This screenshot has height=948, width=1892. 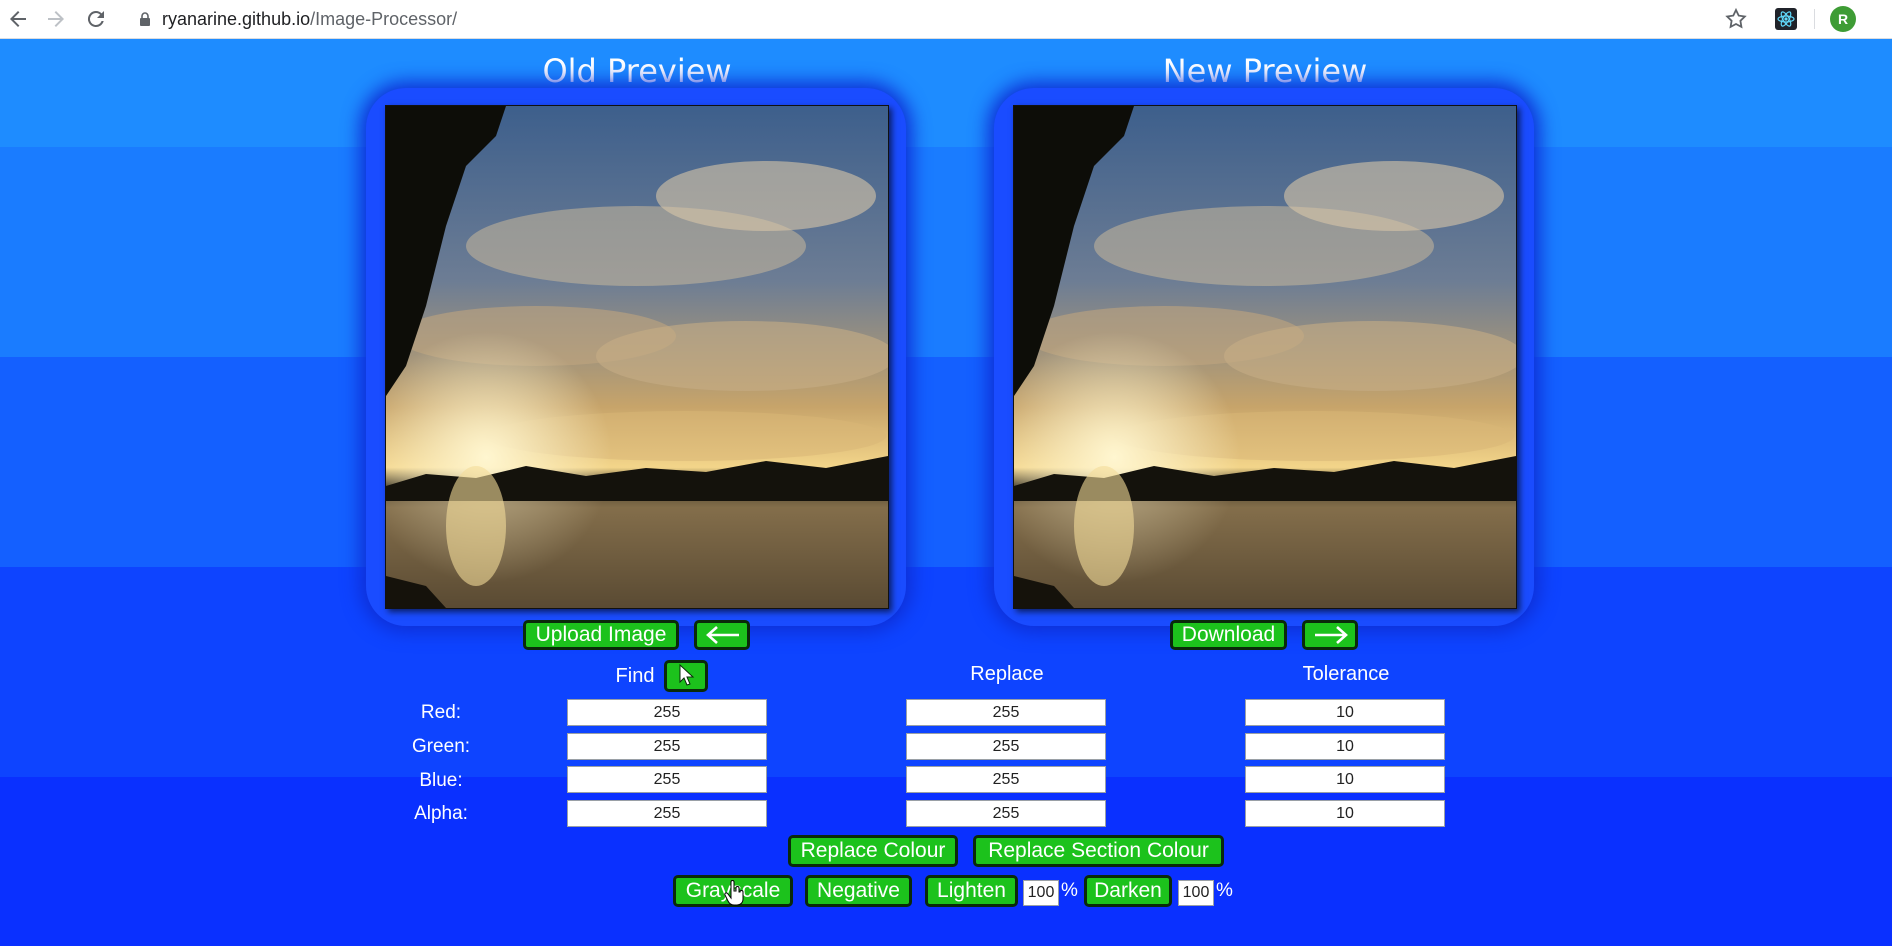 What do you see at coordinates (858, 891) in the screenshot?
I see `negative-button: Negative` at bounding box center [858, 891].